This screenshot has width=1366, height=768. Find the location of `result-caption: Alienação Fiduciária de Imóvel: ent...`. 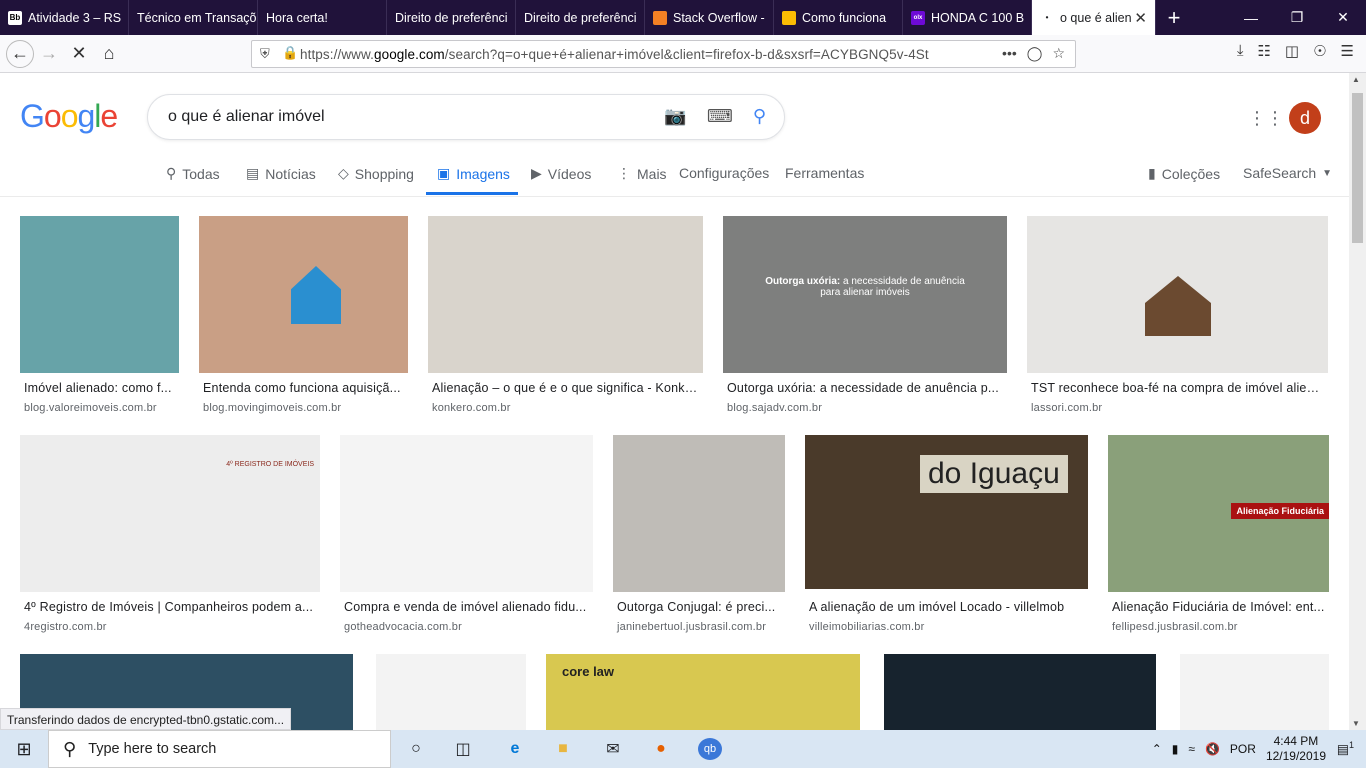

result-caption: Alienação Fiduciária de Imóvel: ent... is located at coordinates (1218, 607).